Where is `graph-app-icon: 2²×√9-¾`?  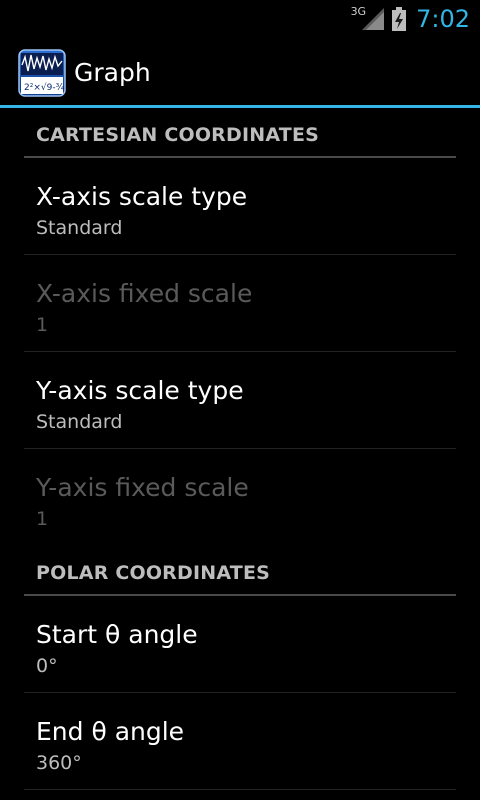 graph-app-icon: 2²×√9-¾ is located at coordinates (42, 73).